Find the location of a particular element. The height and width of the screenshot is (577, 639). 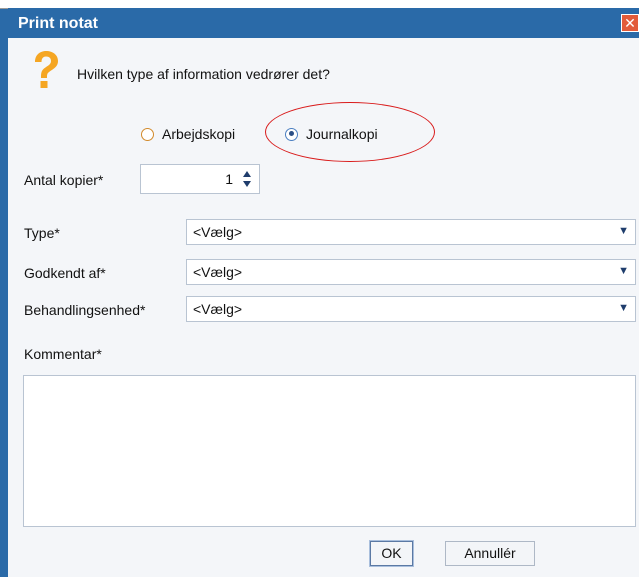

close-icon: ✕ is located at coordinates (630, 23).